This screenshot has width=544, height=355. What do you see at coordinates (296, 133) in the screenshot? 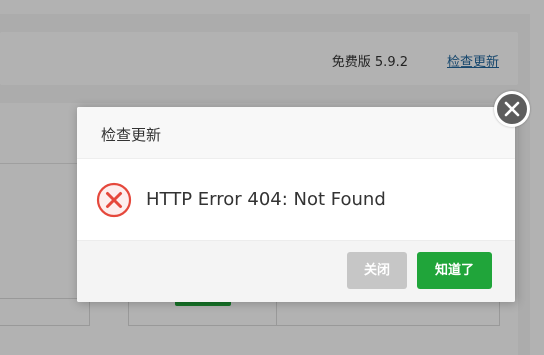
I see `dialog-header: 检查更新` at bounding box center [296, 133].